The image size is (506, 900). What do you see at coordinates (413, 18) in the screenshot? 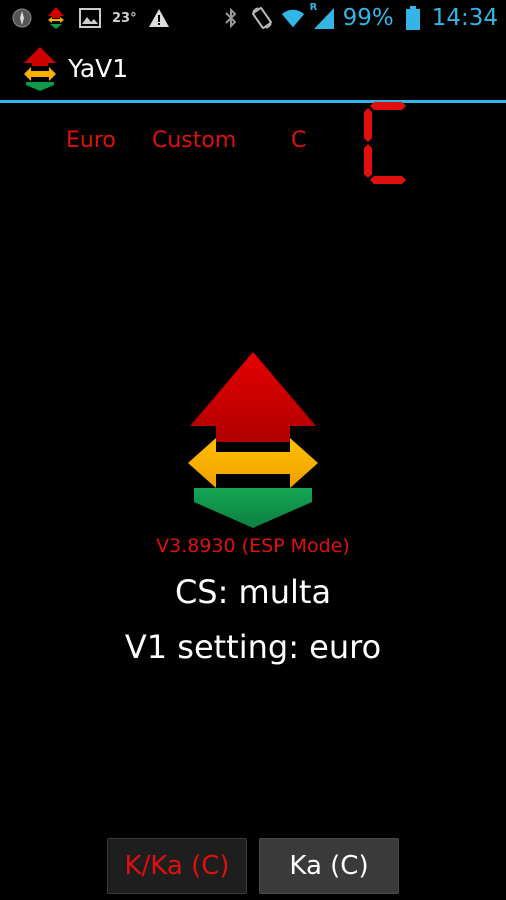
I see `battery-icon` at bounding box center [413, 18].